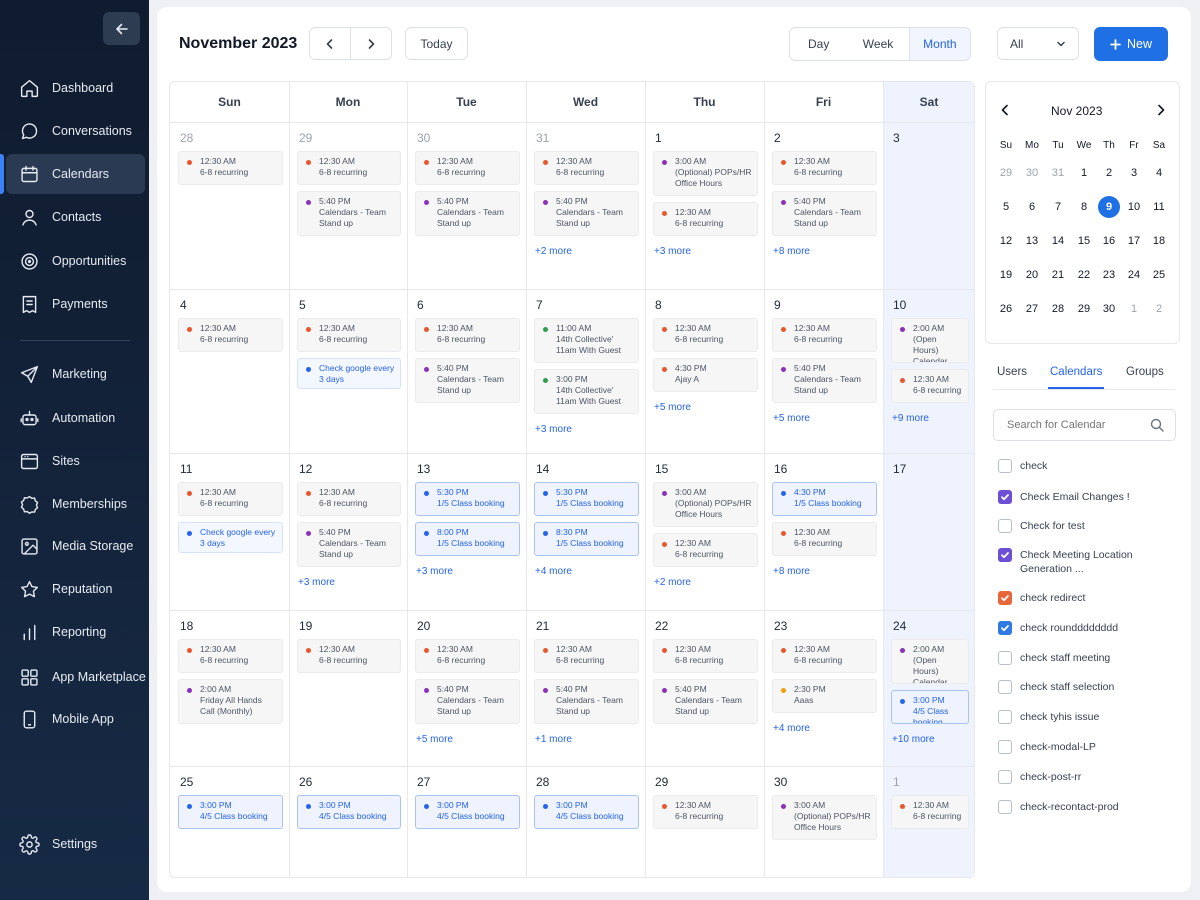  Describe the element at coordinates (72, 174) in the screenshot. I see `sidebar-item-calendars: Calendars` at that location.